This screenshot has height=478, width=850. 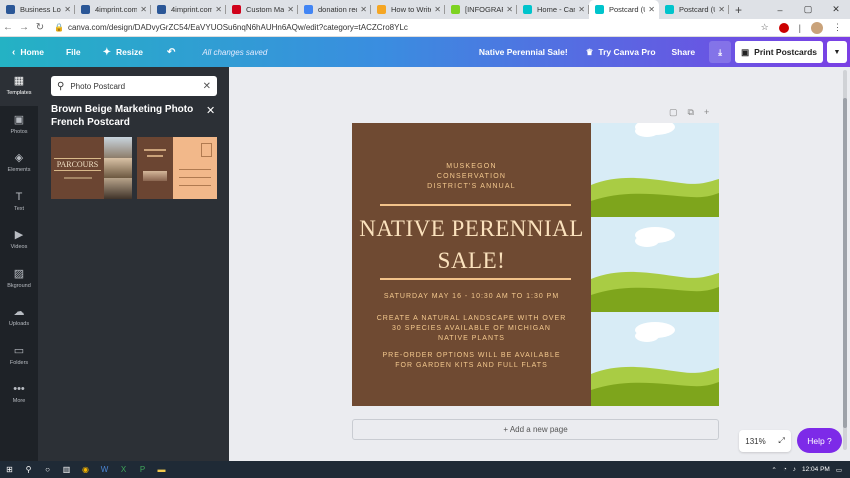 I want to click on share-button: Share, so click(x=684, y=52).